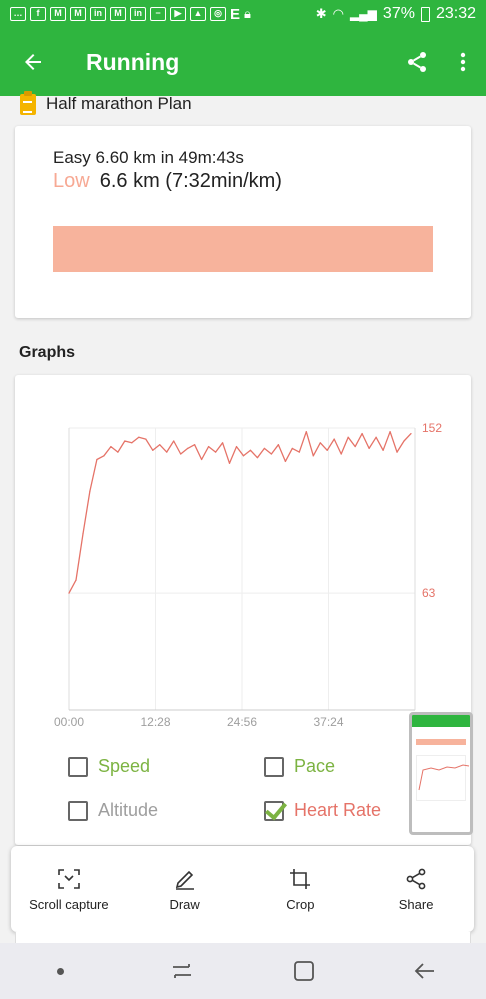  I want to click on y-tick-label: 152, so click(432, 428).